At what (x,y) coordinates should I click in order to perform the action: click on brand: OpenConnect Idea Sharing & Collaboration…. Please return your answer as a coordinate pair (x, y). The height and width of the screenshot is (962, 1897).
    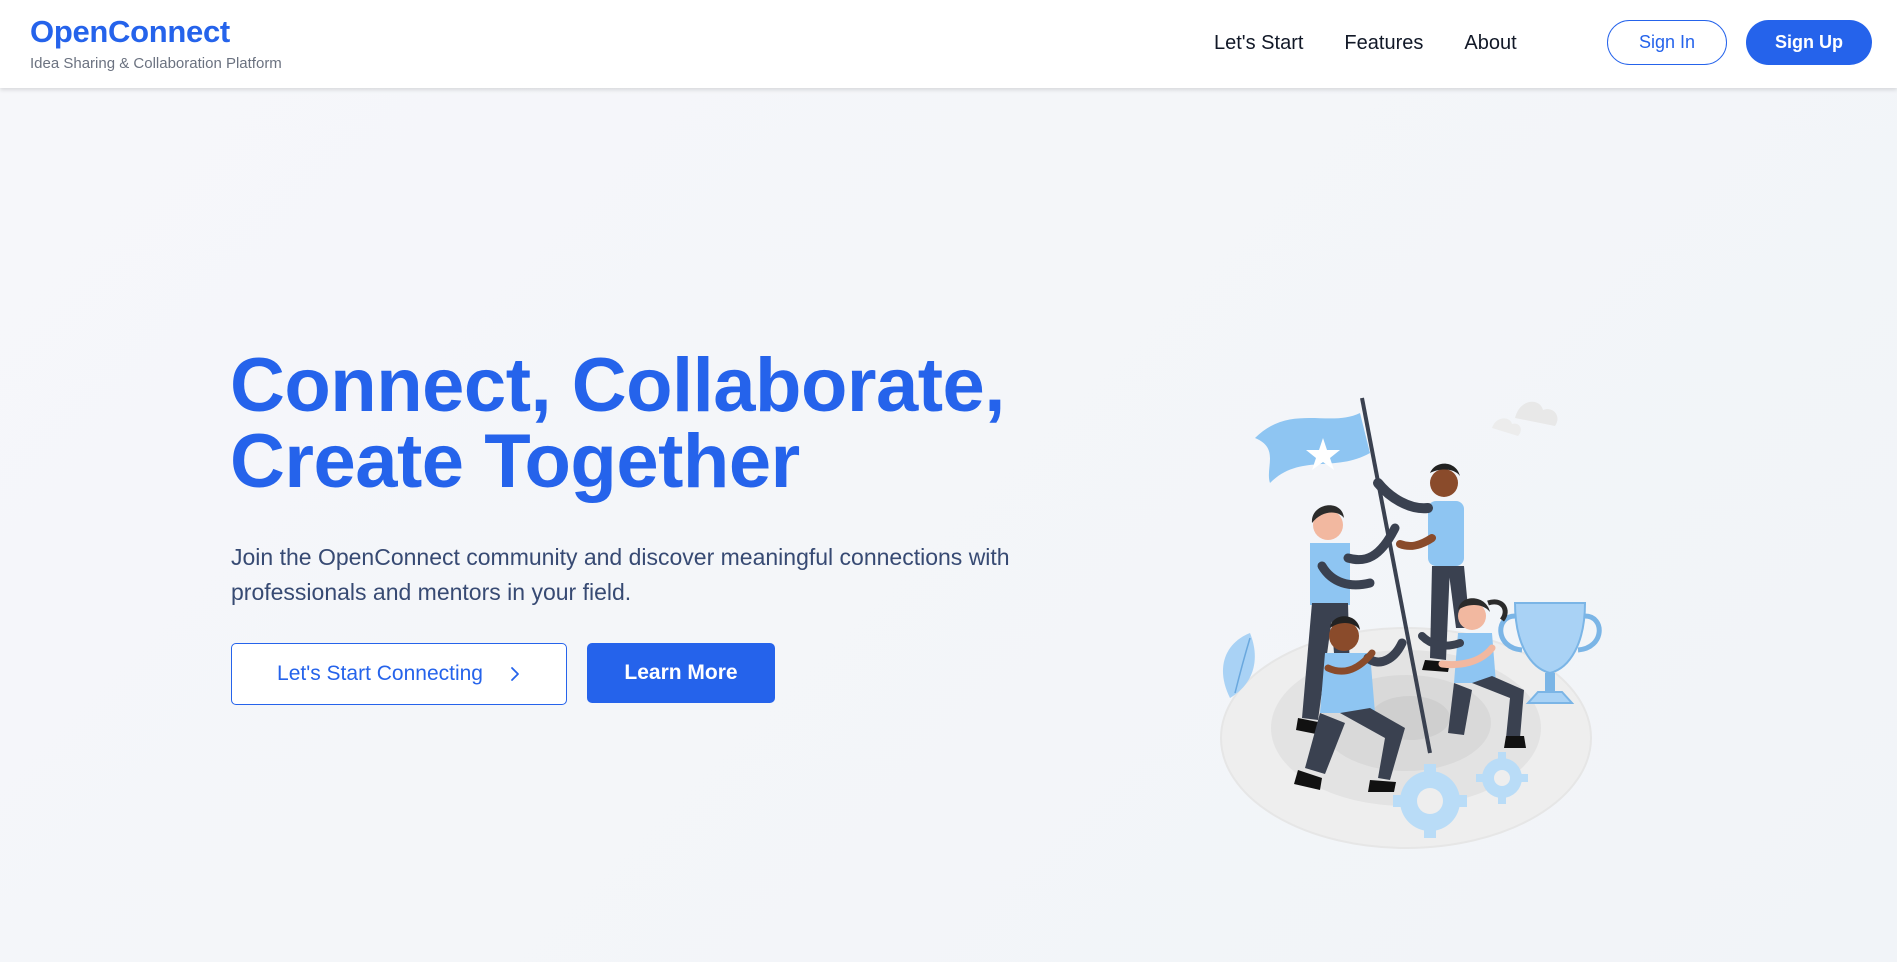
    Looking at the image, I should click on (156, 43).